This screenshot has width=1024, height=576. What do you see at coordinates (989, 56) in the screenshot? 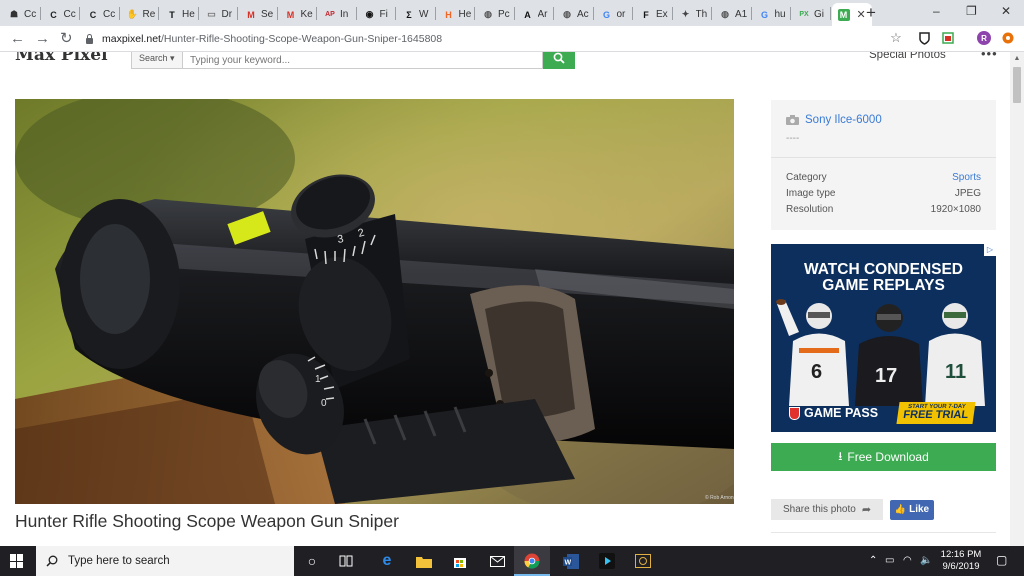
I see `more-menu-icon: •••` at bounding box center [989, 56].